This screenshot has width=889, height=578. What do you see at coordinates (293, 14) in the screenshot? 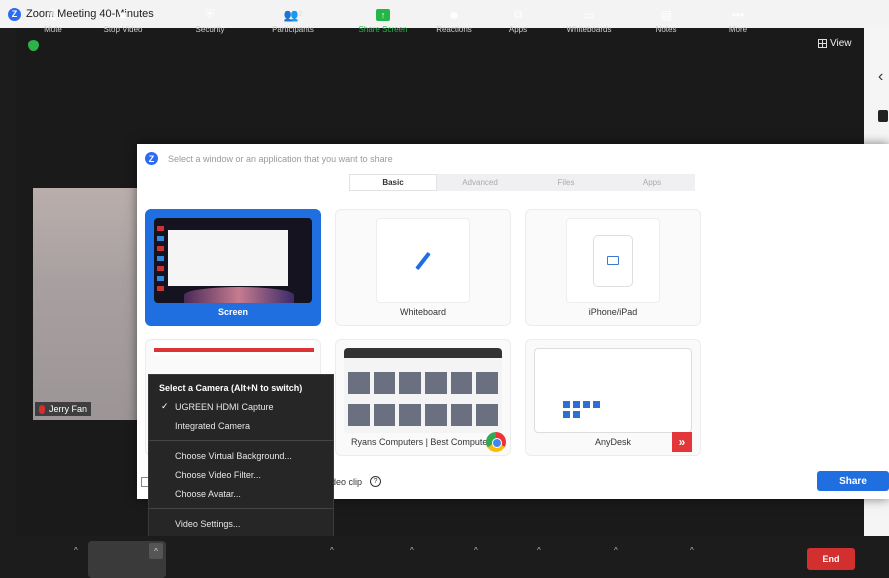
I see `participants-icon: 👥 2` at bounding box center [293, 14].